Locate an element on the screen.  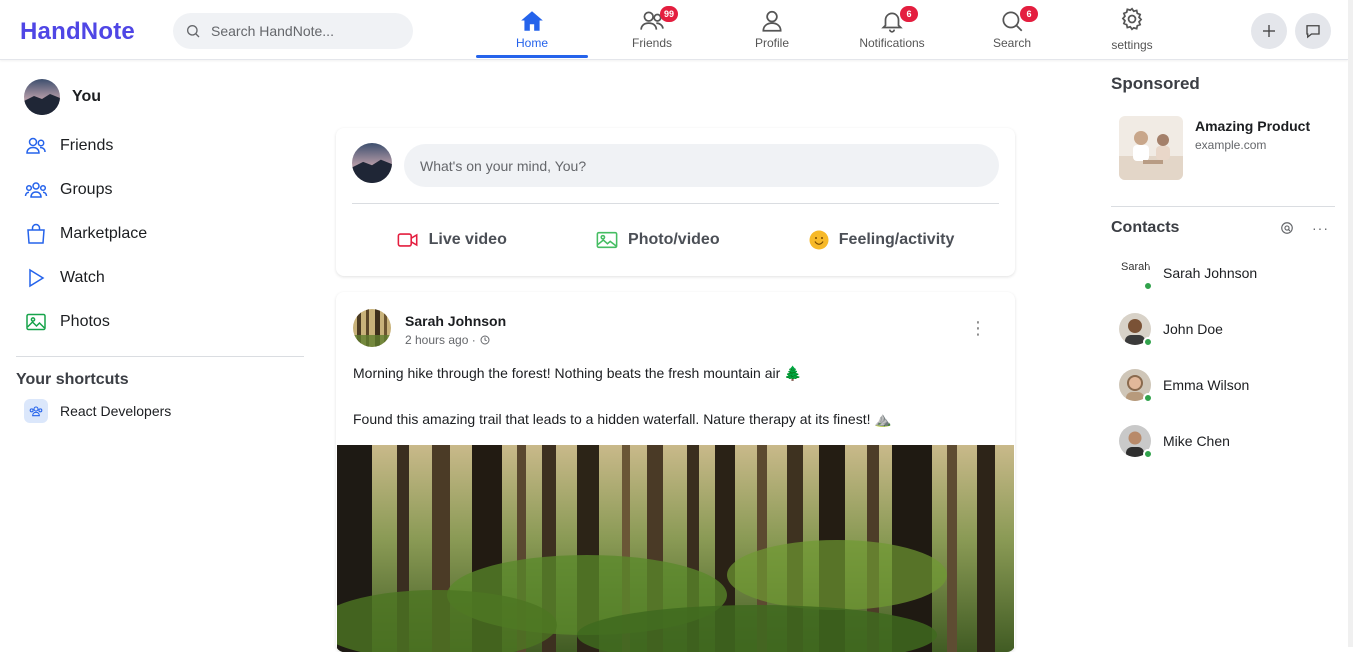
shortcut-label: React Developers is located at coordinates (116, 411).